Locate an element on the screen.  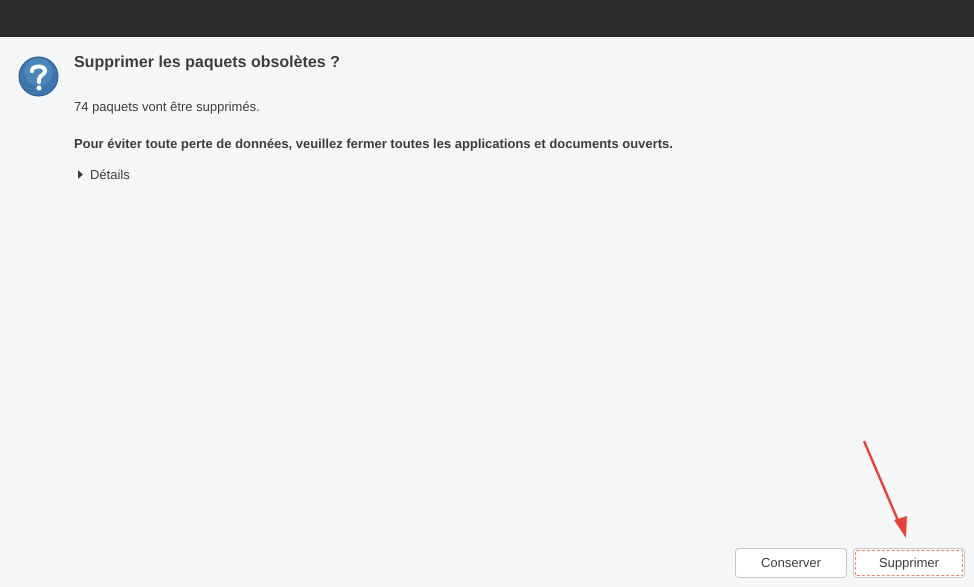
dialog-button: Supprimer is located at coordinates (909, 563).